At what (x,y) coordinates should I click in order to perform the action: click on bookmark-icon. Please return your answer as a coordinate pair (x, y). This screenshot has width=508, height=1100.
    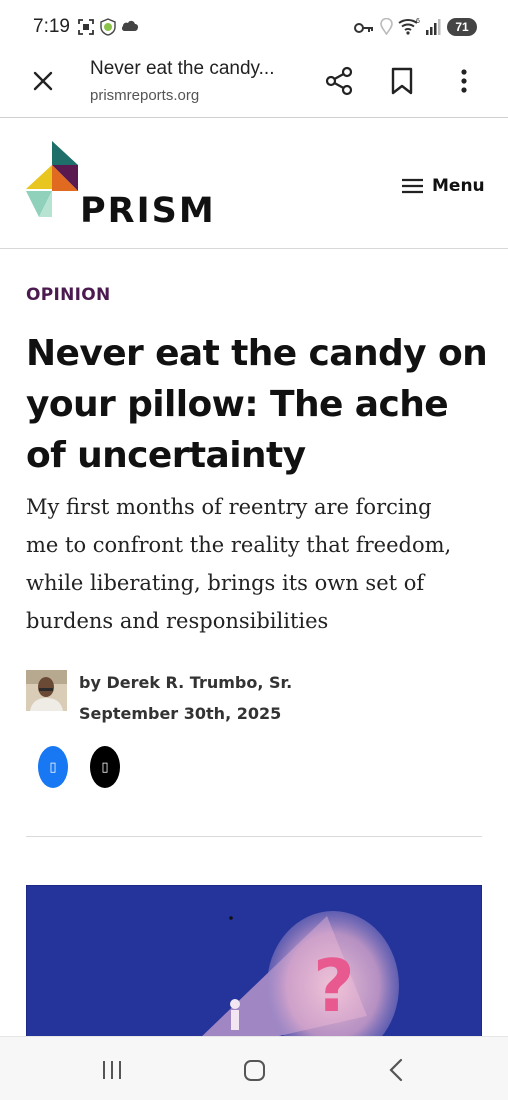
    Looking at the image, I should click on (402, 81).